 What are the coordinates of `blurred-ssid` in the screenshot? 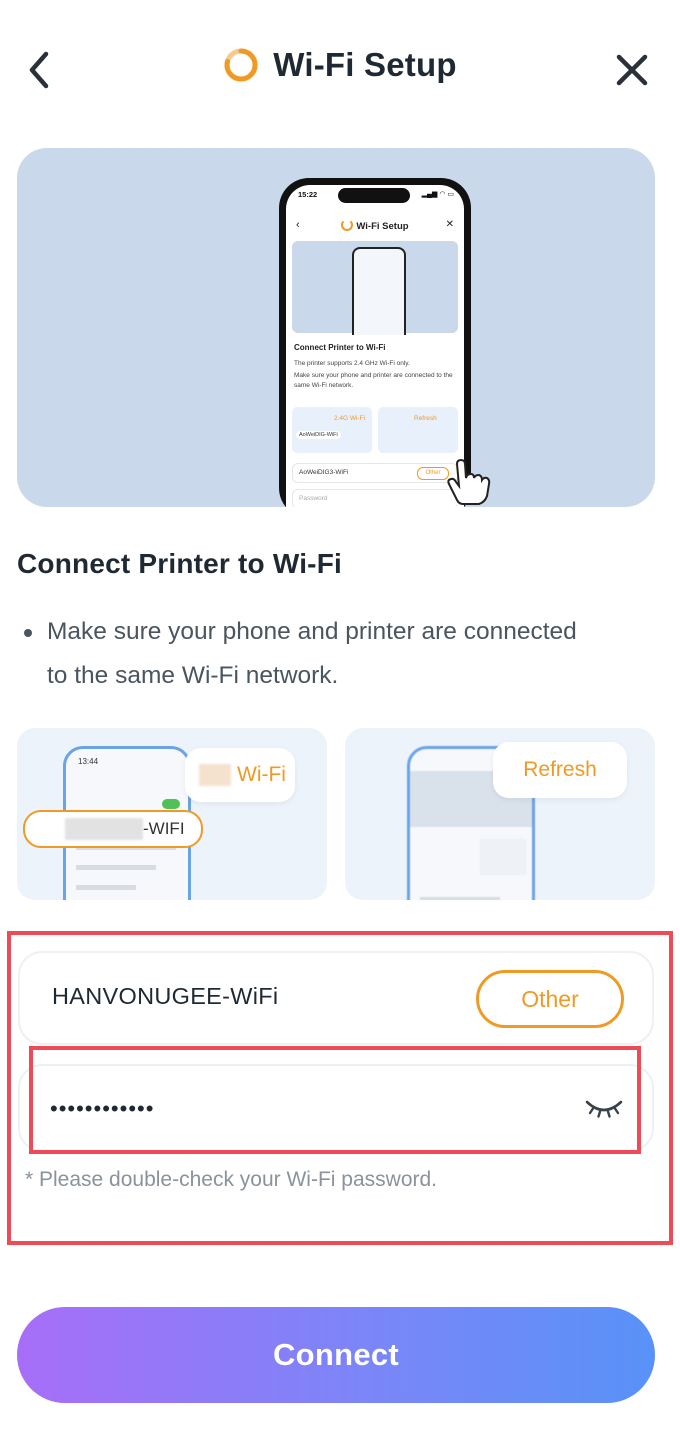 It's located at (104, 829).